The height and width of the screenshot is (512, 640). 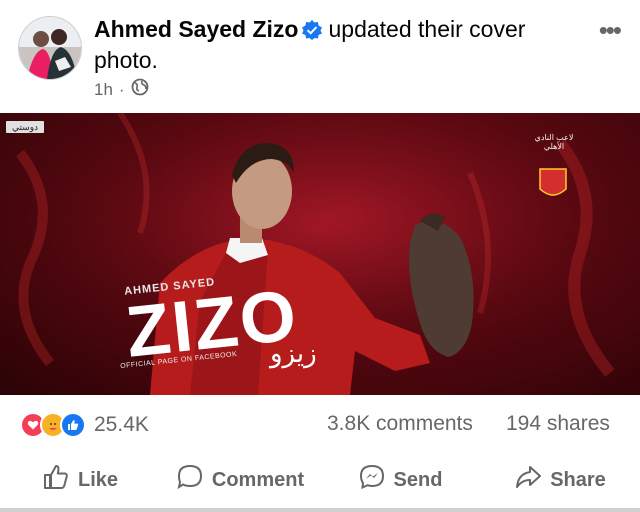 I want to click on more-options-icon: •••, so click(x=610, y=30).